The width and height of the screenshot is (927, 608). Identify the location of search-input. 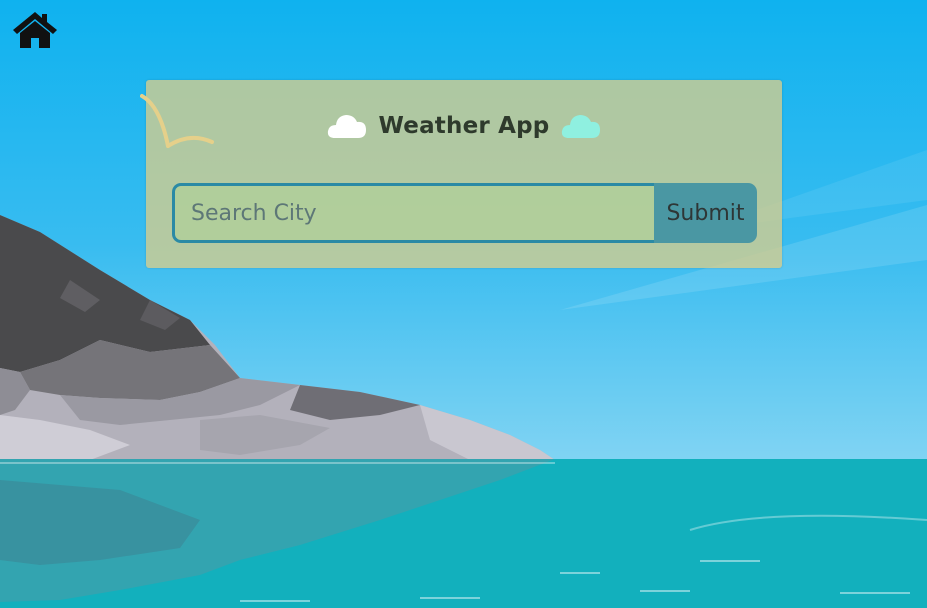
(413, 213).